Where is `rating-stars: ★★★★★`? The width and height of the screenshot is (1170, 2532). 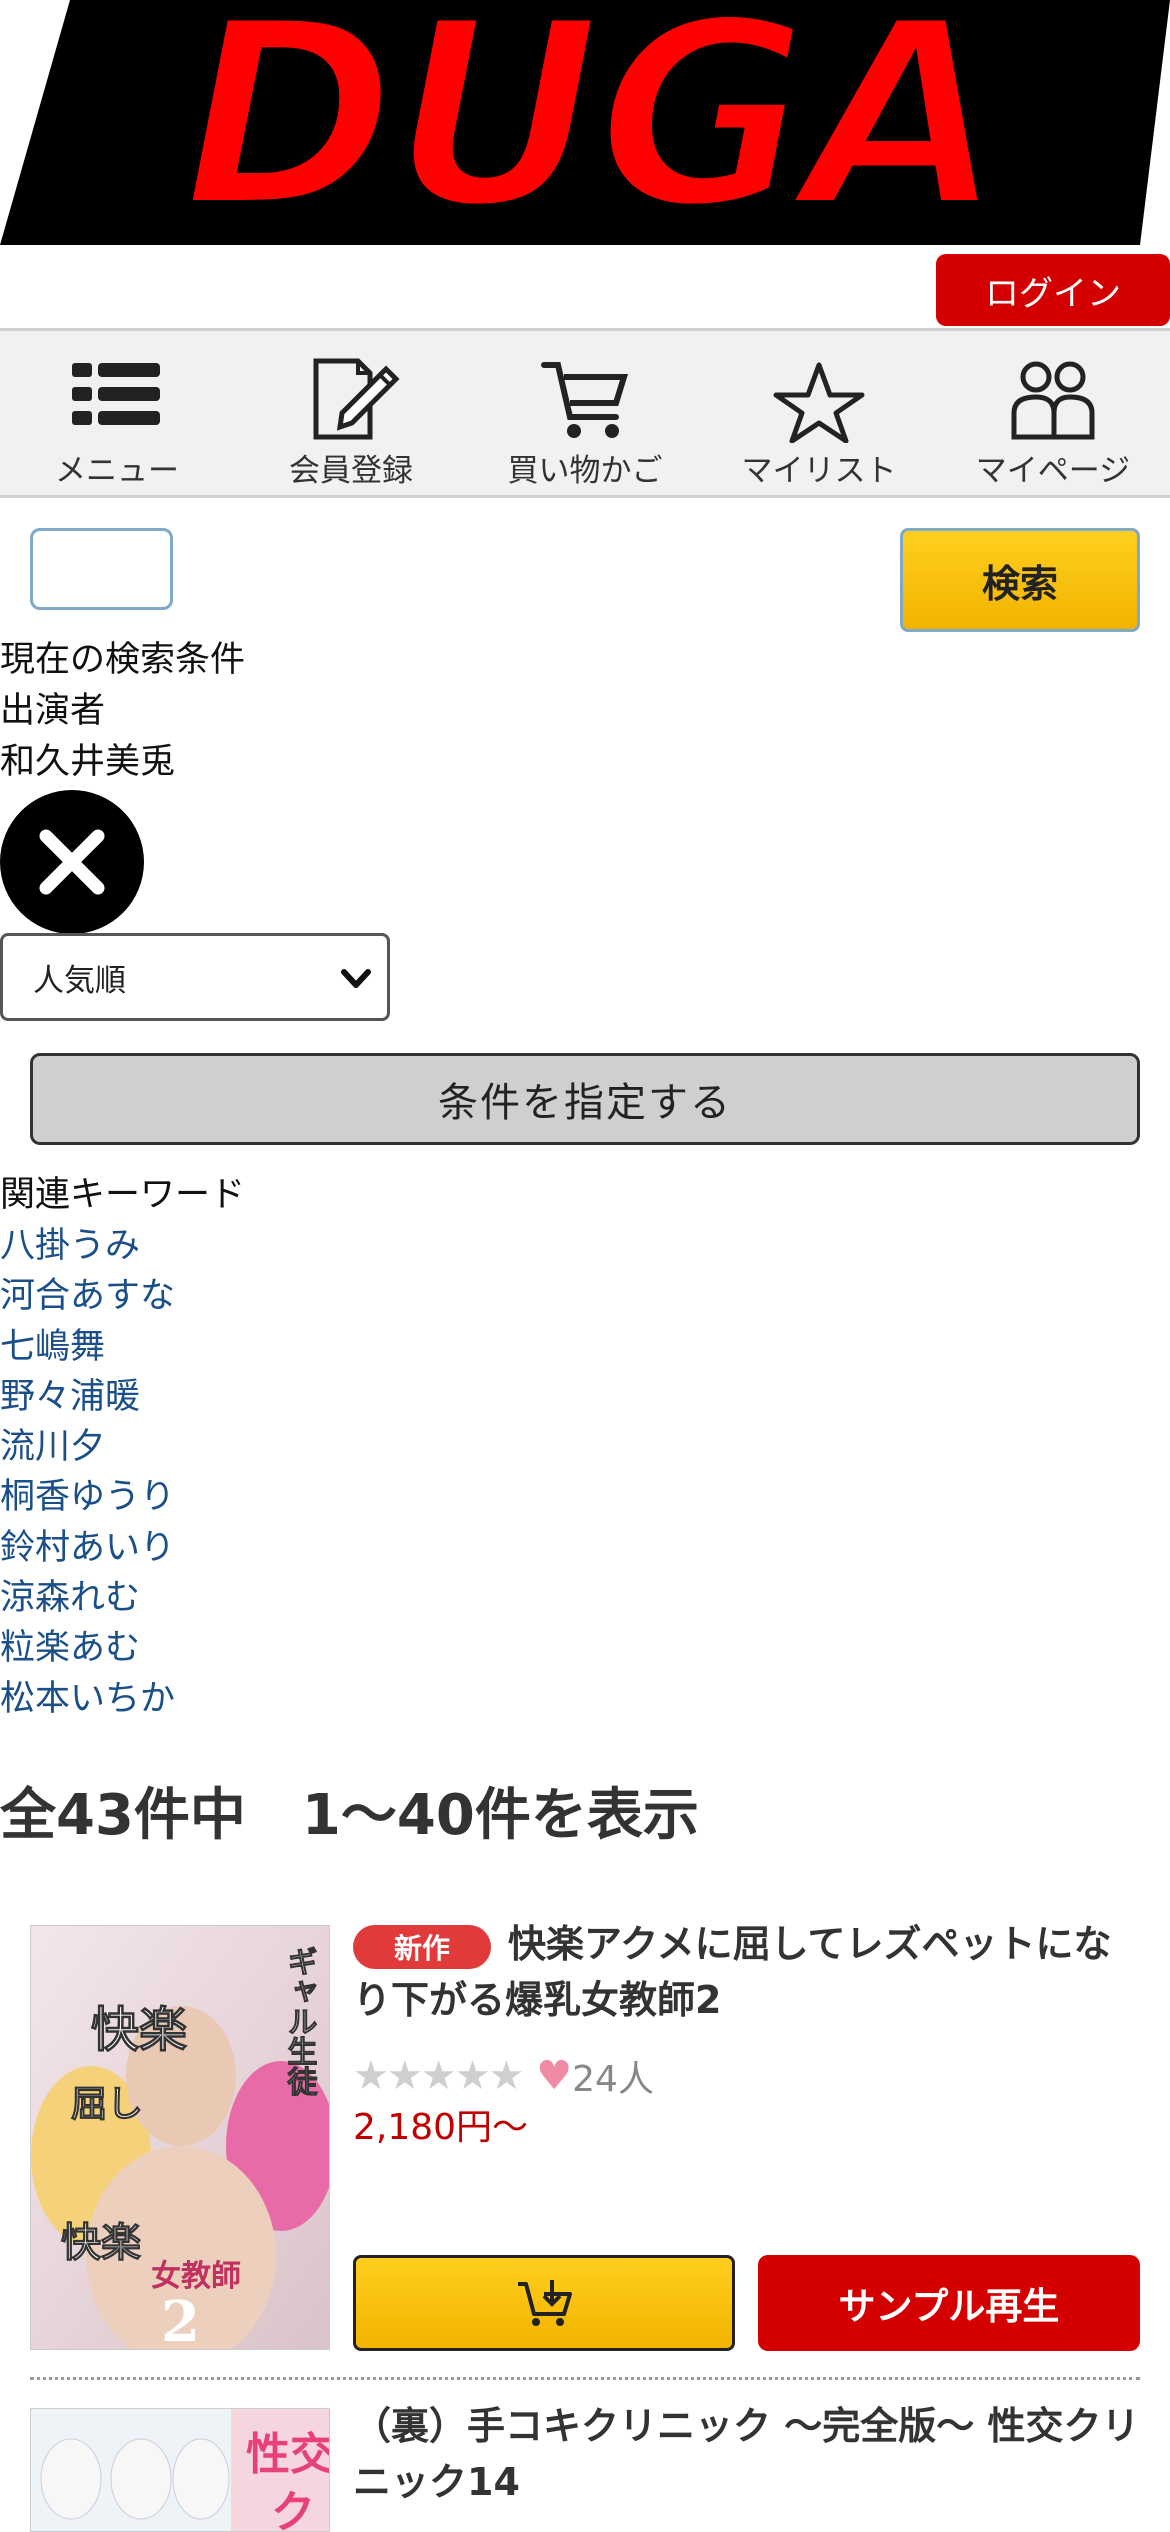
rating-stars: ★★★★★ is located at coordinates (438, 2076).